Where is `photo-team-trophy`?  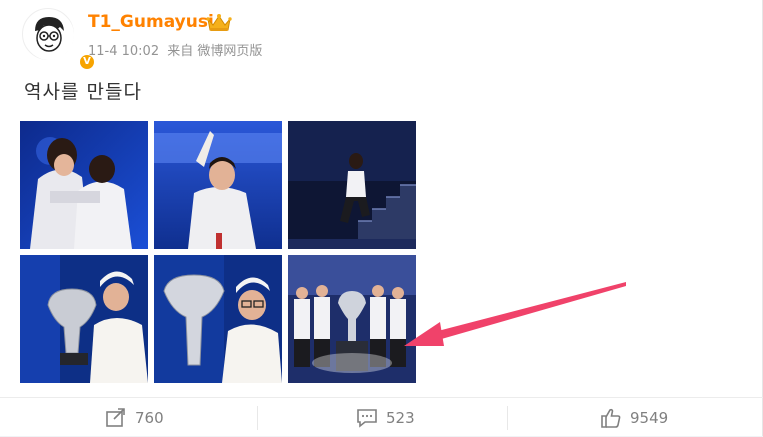
photo-team-trophy is located at coordinates (352, 319).